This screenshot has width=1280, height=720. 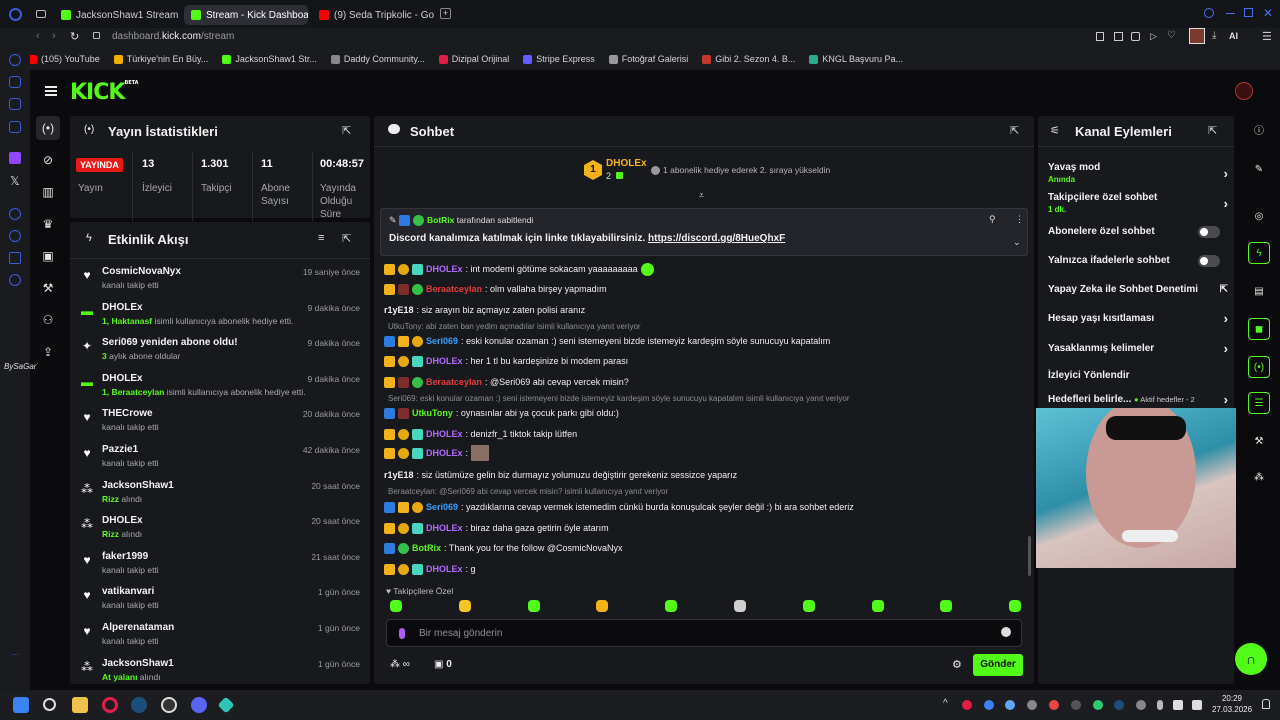 I want to click on send-button: Gönder, so click(x=998, y=665).